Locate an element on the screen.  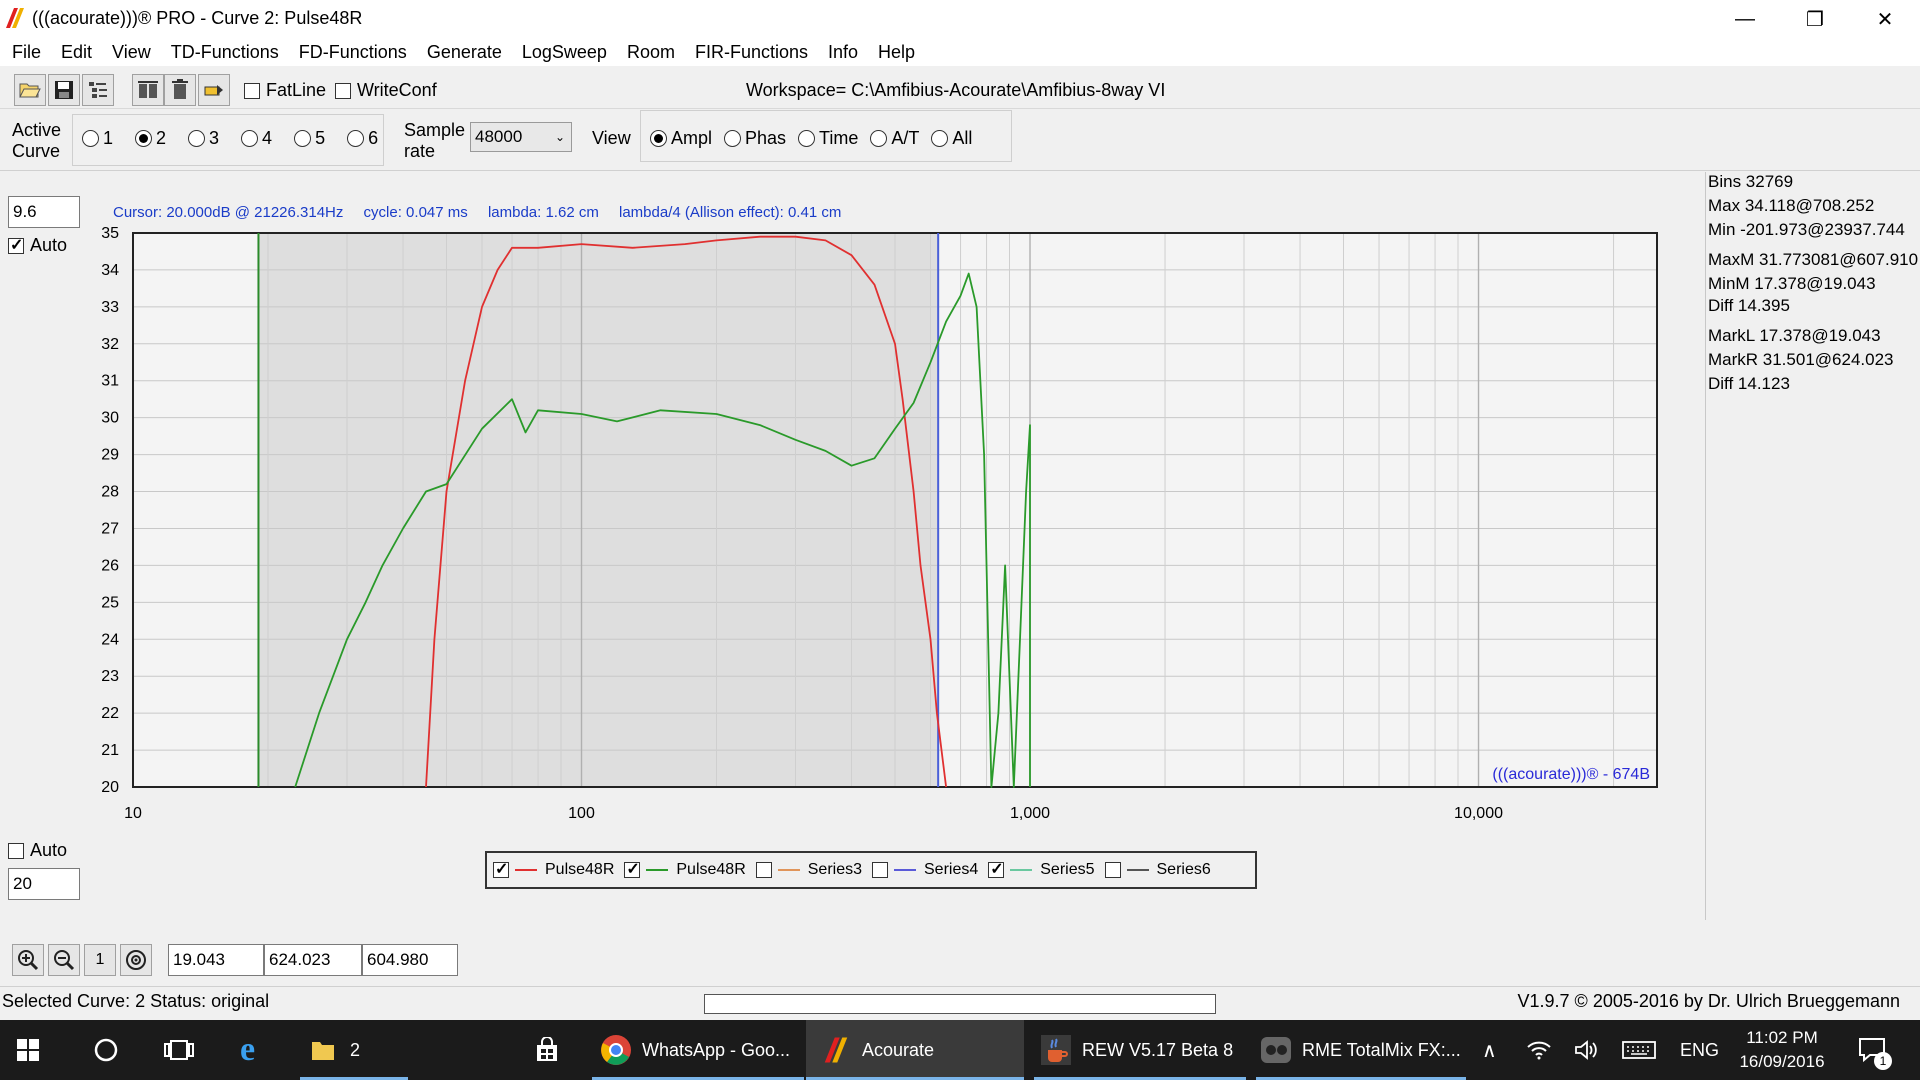
y-tick-label: 29 is located at coordinates (110, 455).